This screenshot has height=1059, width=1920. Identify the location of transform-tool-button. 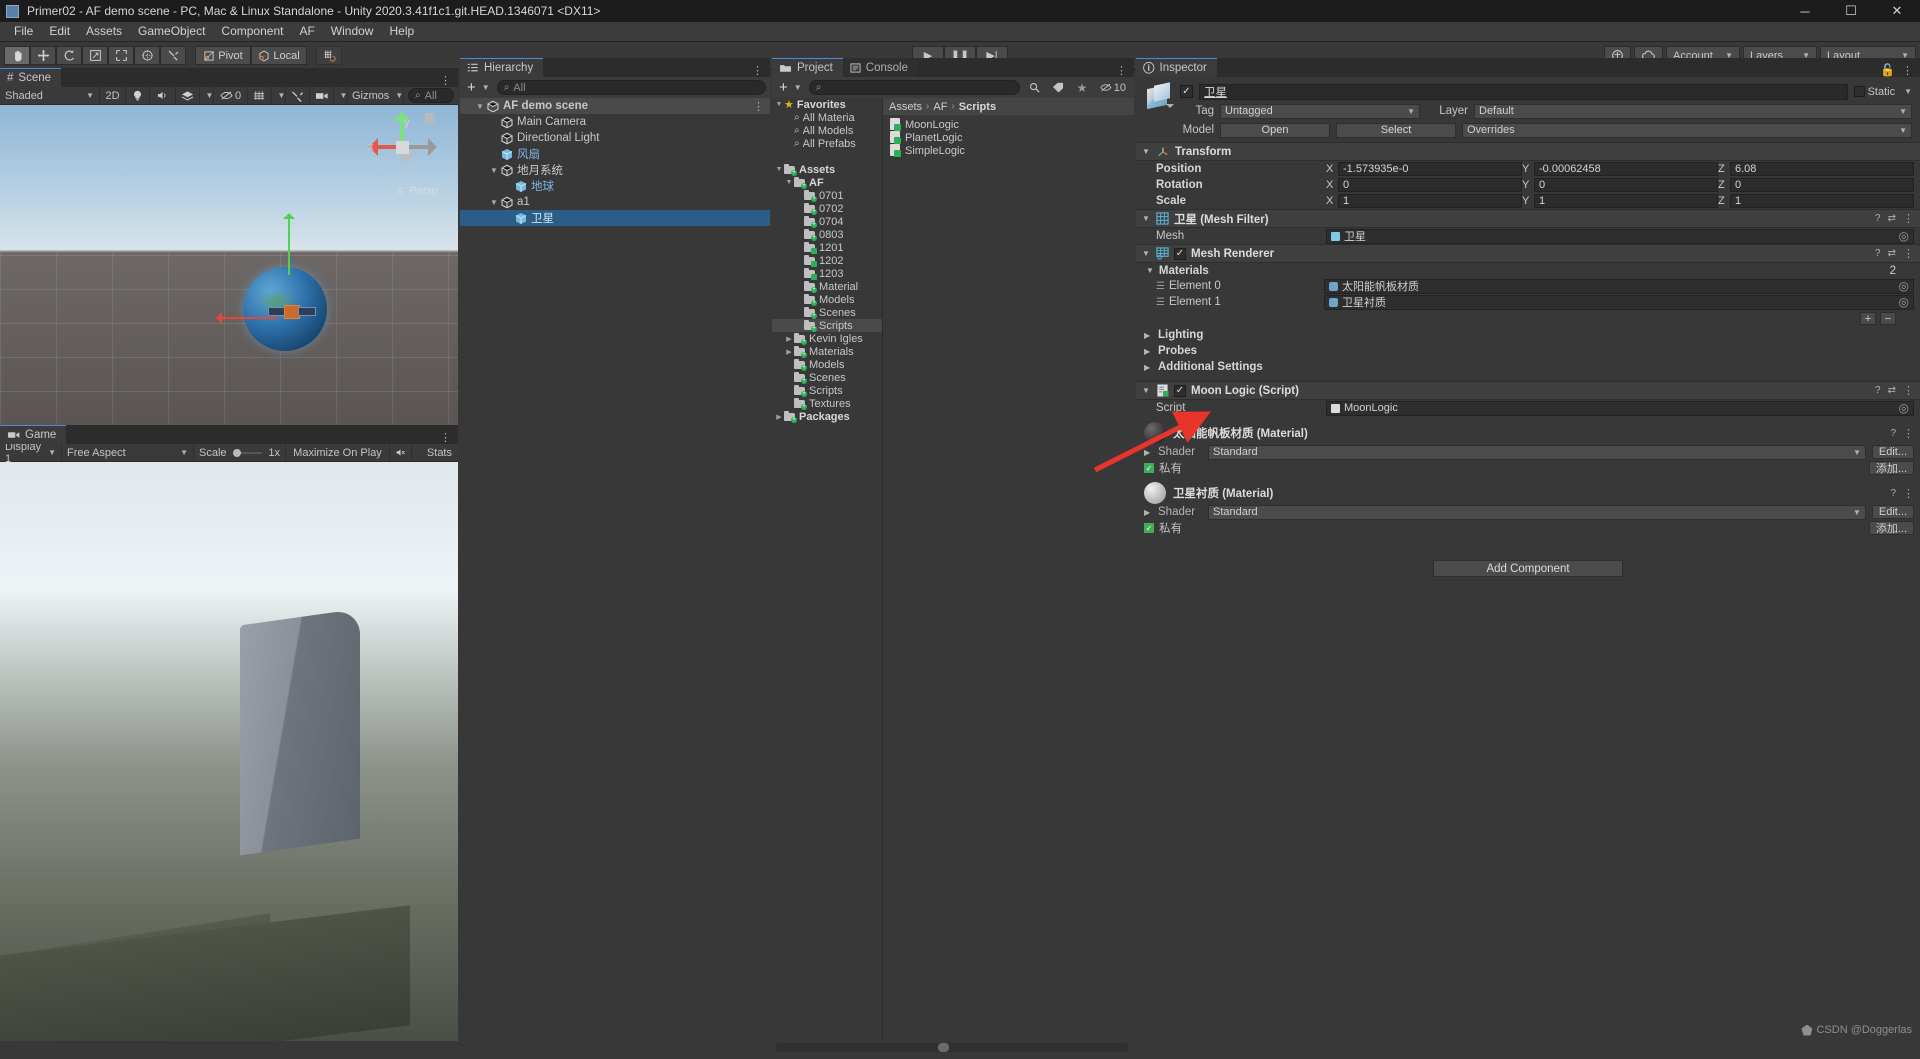
(147, 55).